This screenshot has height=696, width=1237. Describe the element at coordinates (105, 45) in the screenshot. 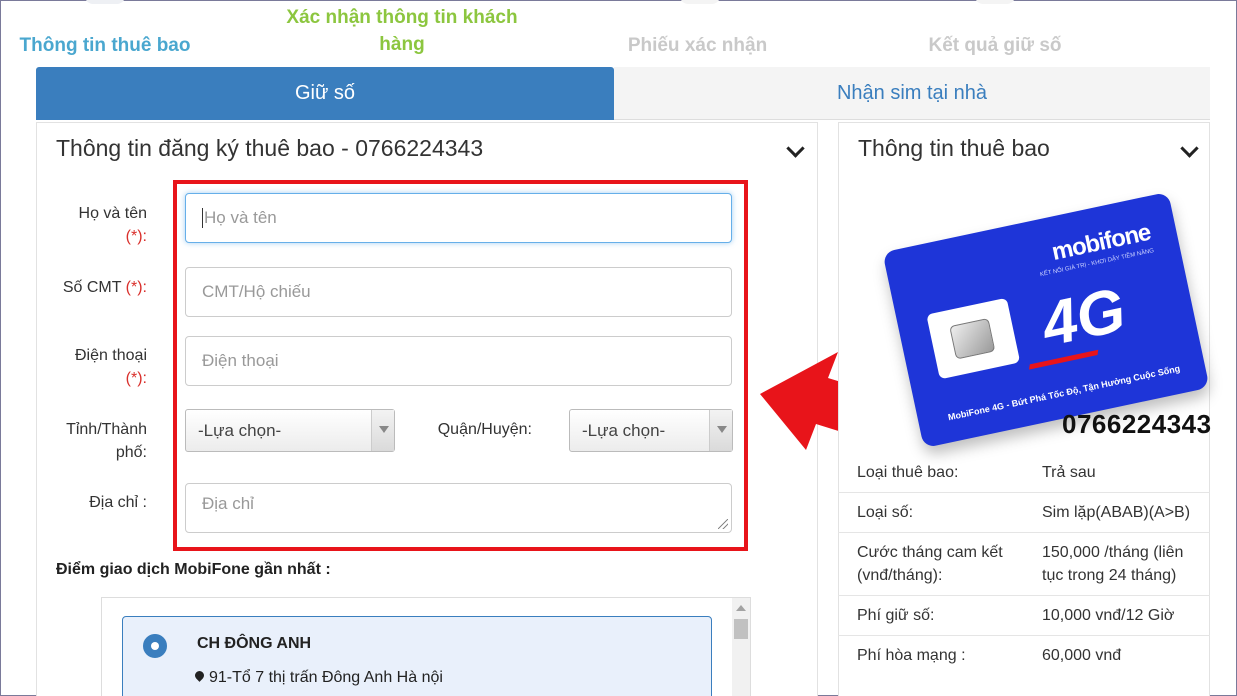

I see `step-subscriber-info: Thông tin thuê bao` at that location.